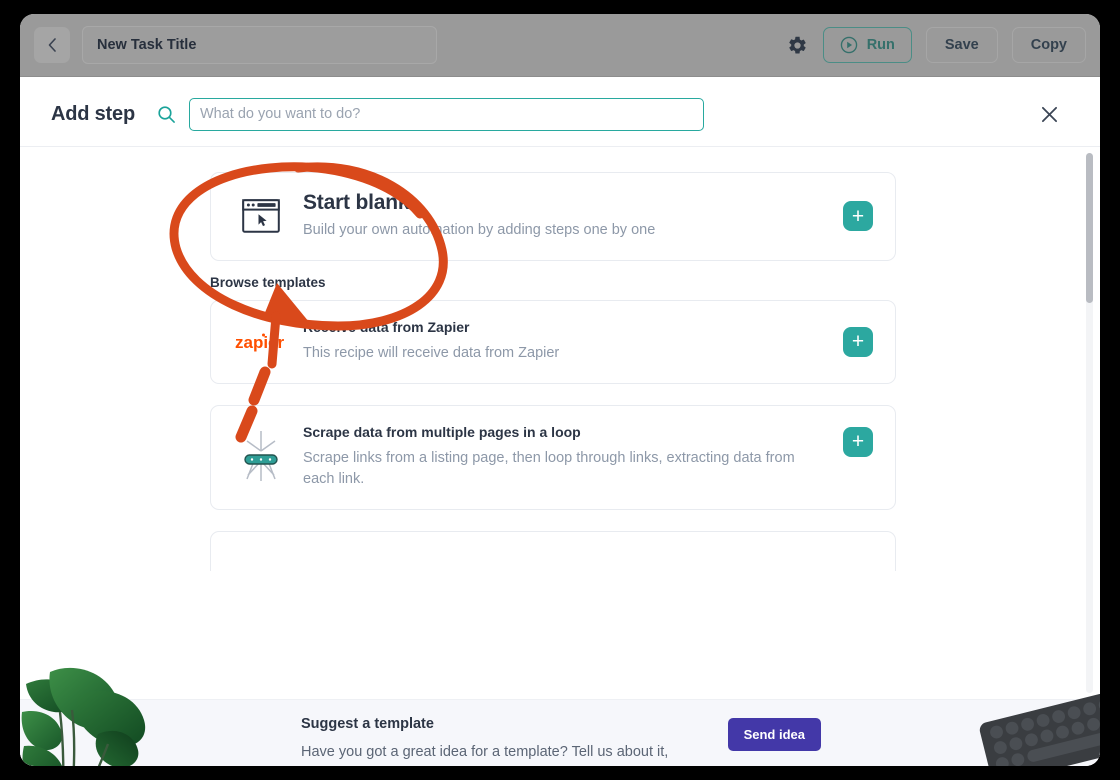 The width and height of the screenshot is (1120, 780). I want to click on add-template-zapier-button: +, so click(858, 341).